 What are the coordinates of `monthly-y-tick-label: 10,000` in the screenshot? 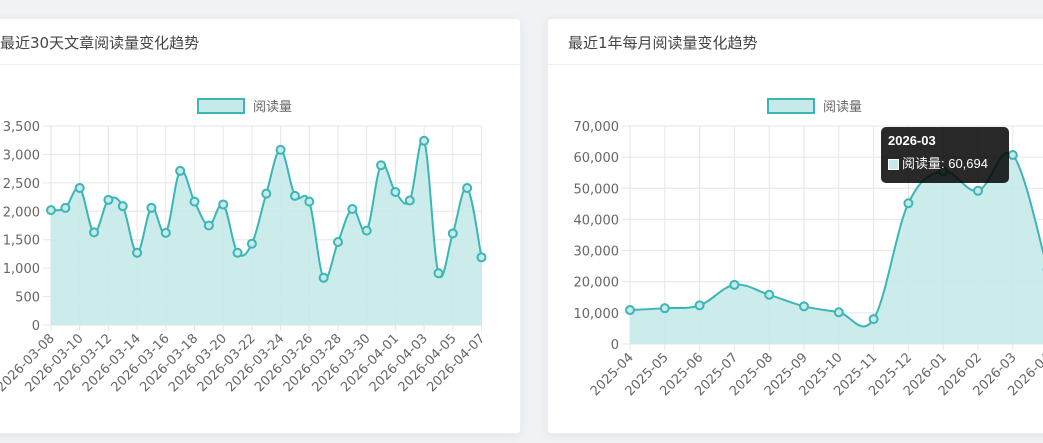 It's located at (597, 314).